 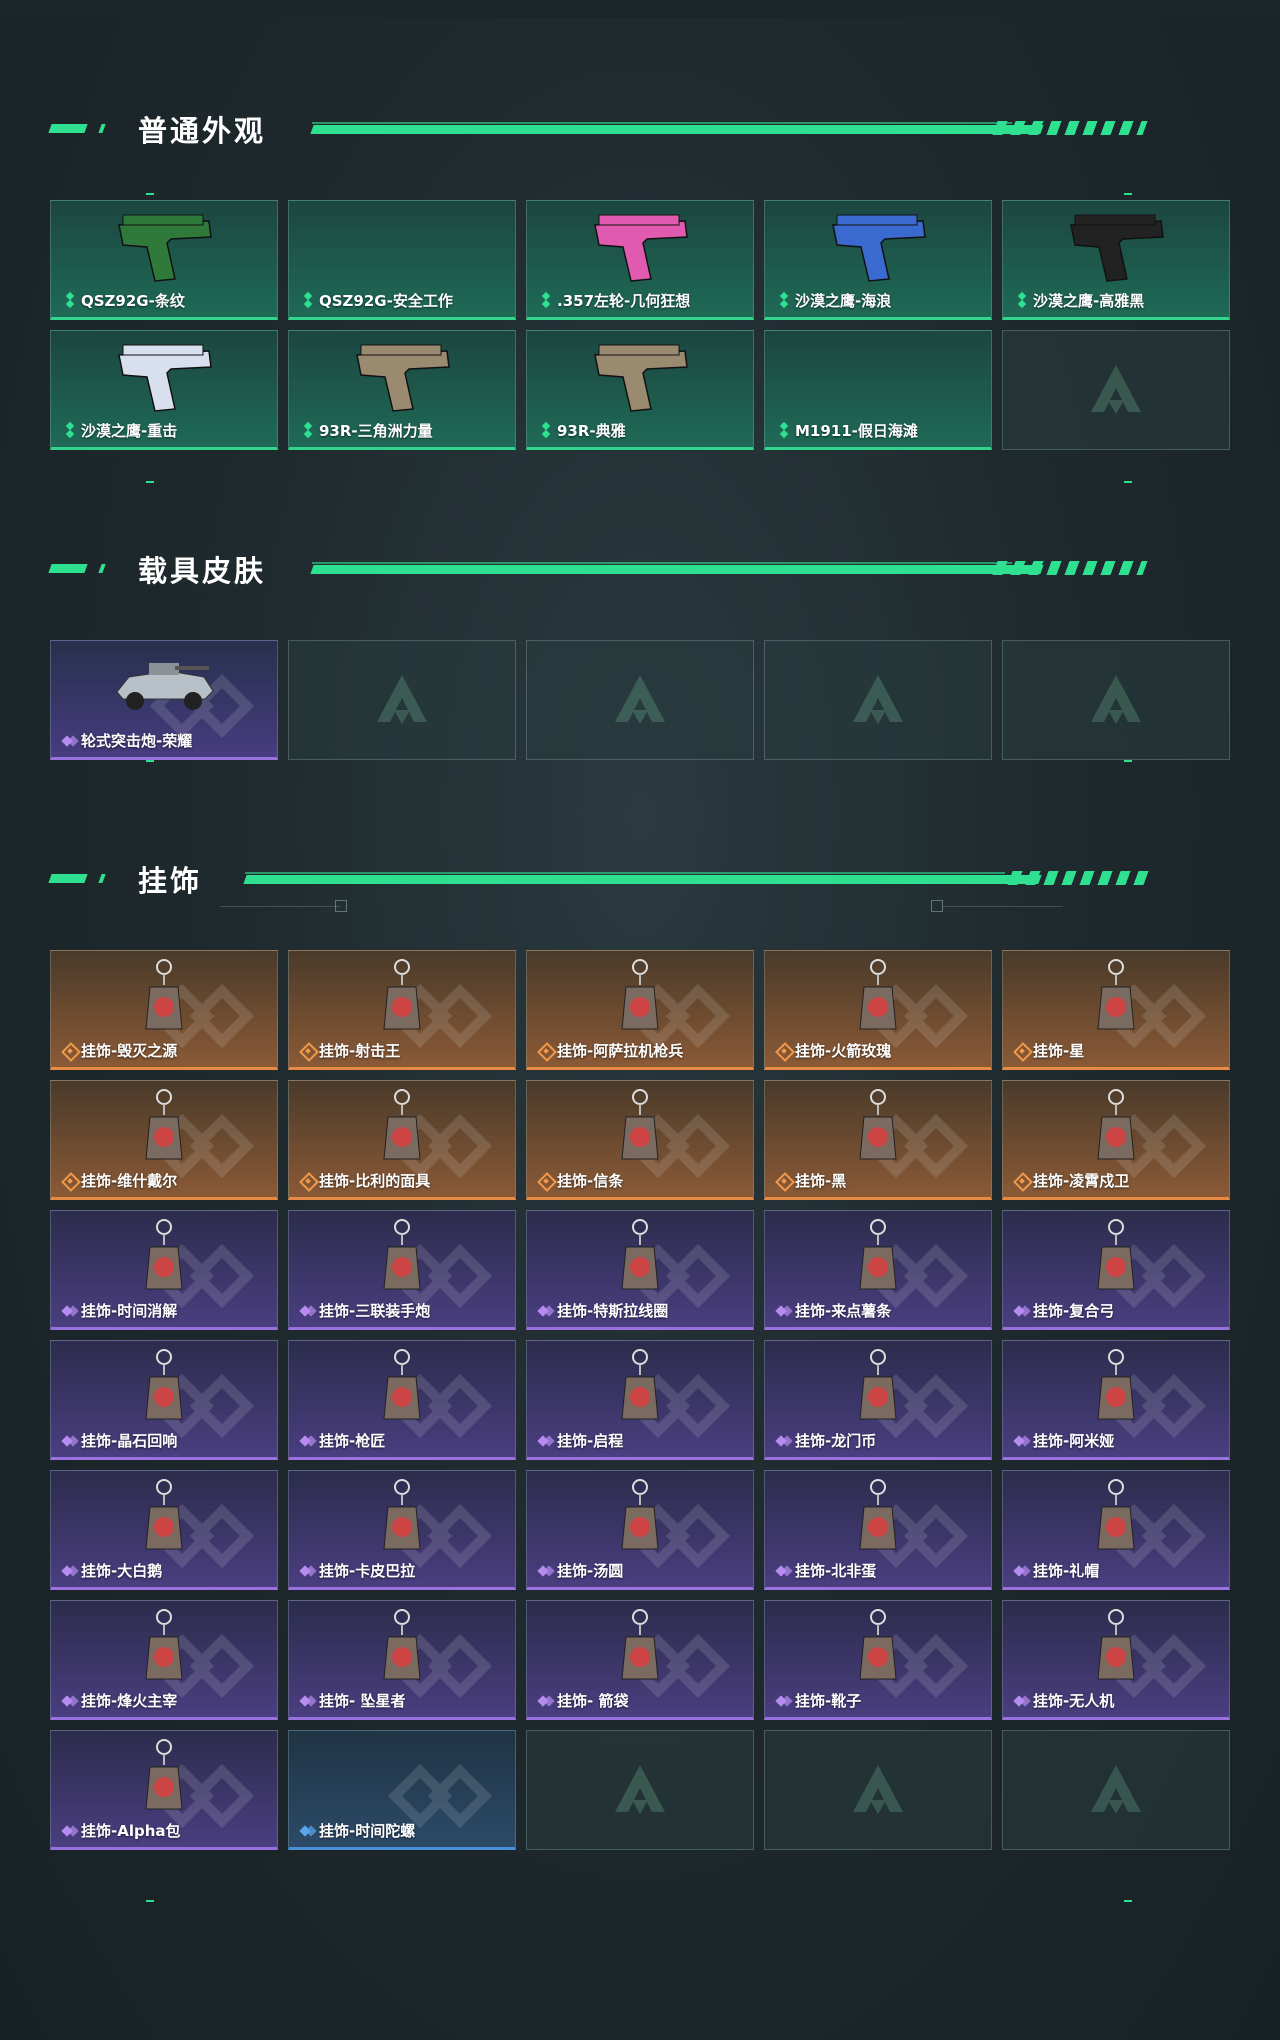 I want to click on item-label: 挂饰-枪匠, so click(x=343, y=1440).